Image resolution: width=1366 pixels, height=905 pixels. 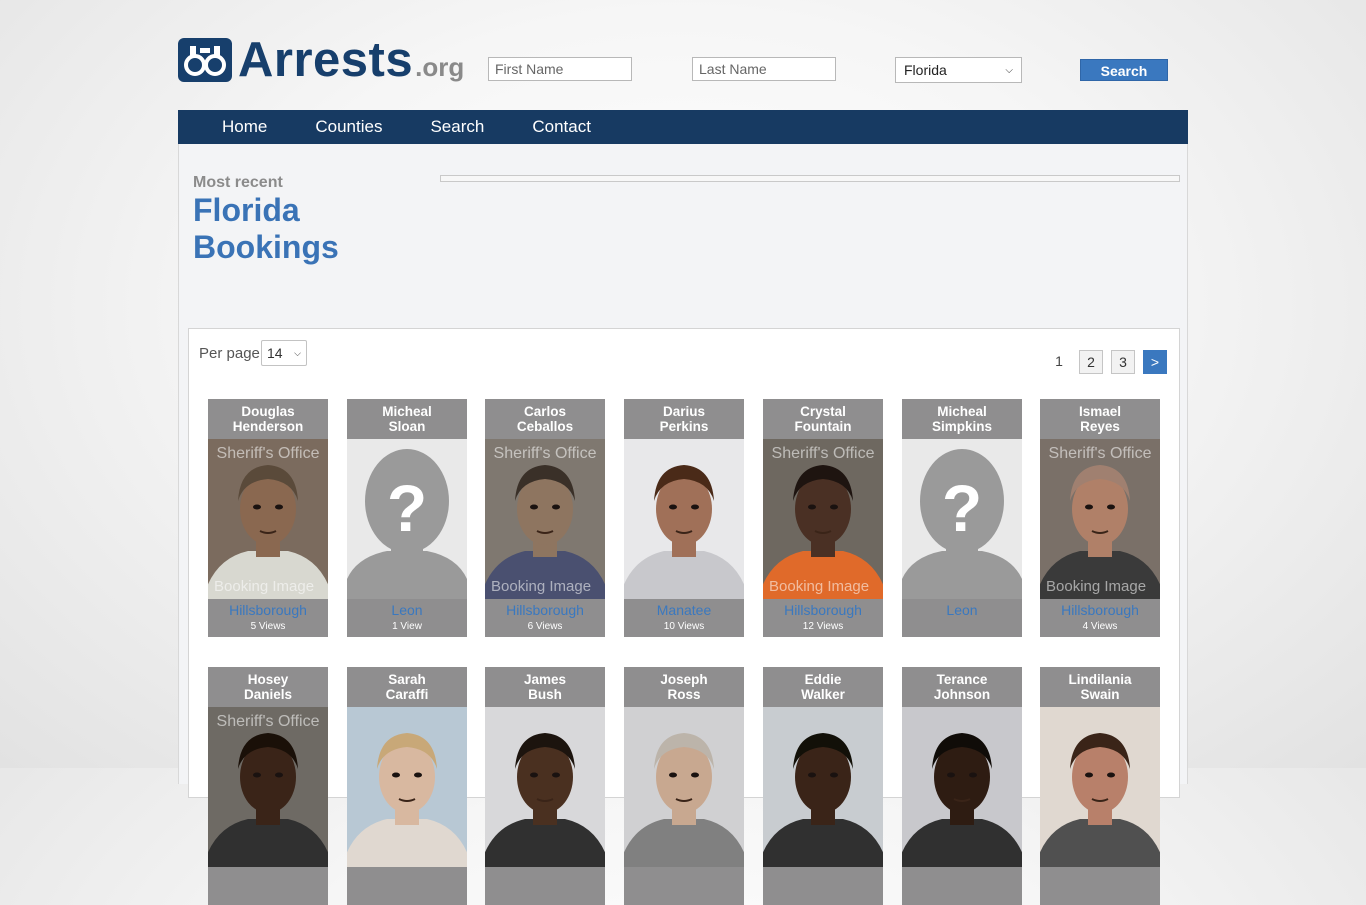 I want to click on booking-county-link: Manatee, so click(x=684, y=610).